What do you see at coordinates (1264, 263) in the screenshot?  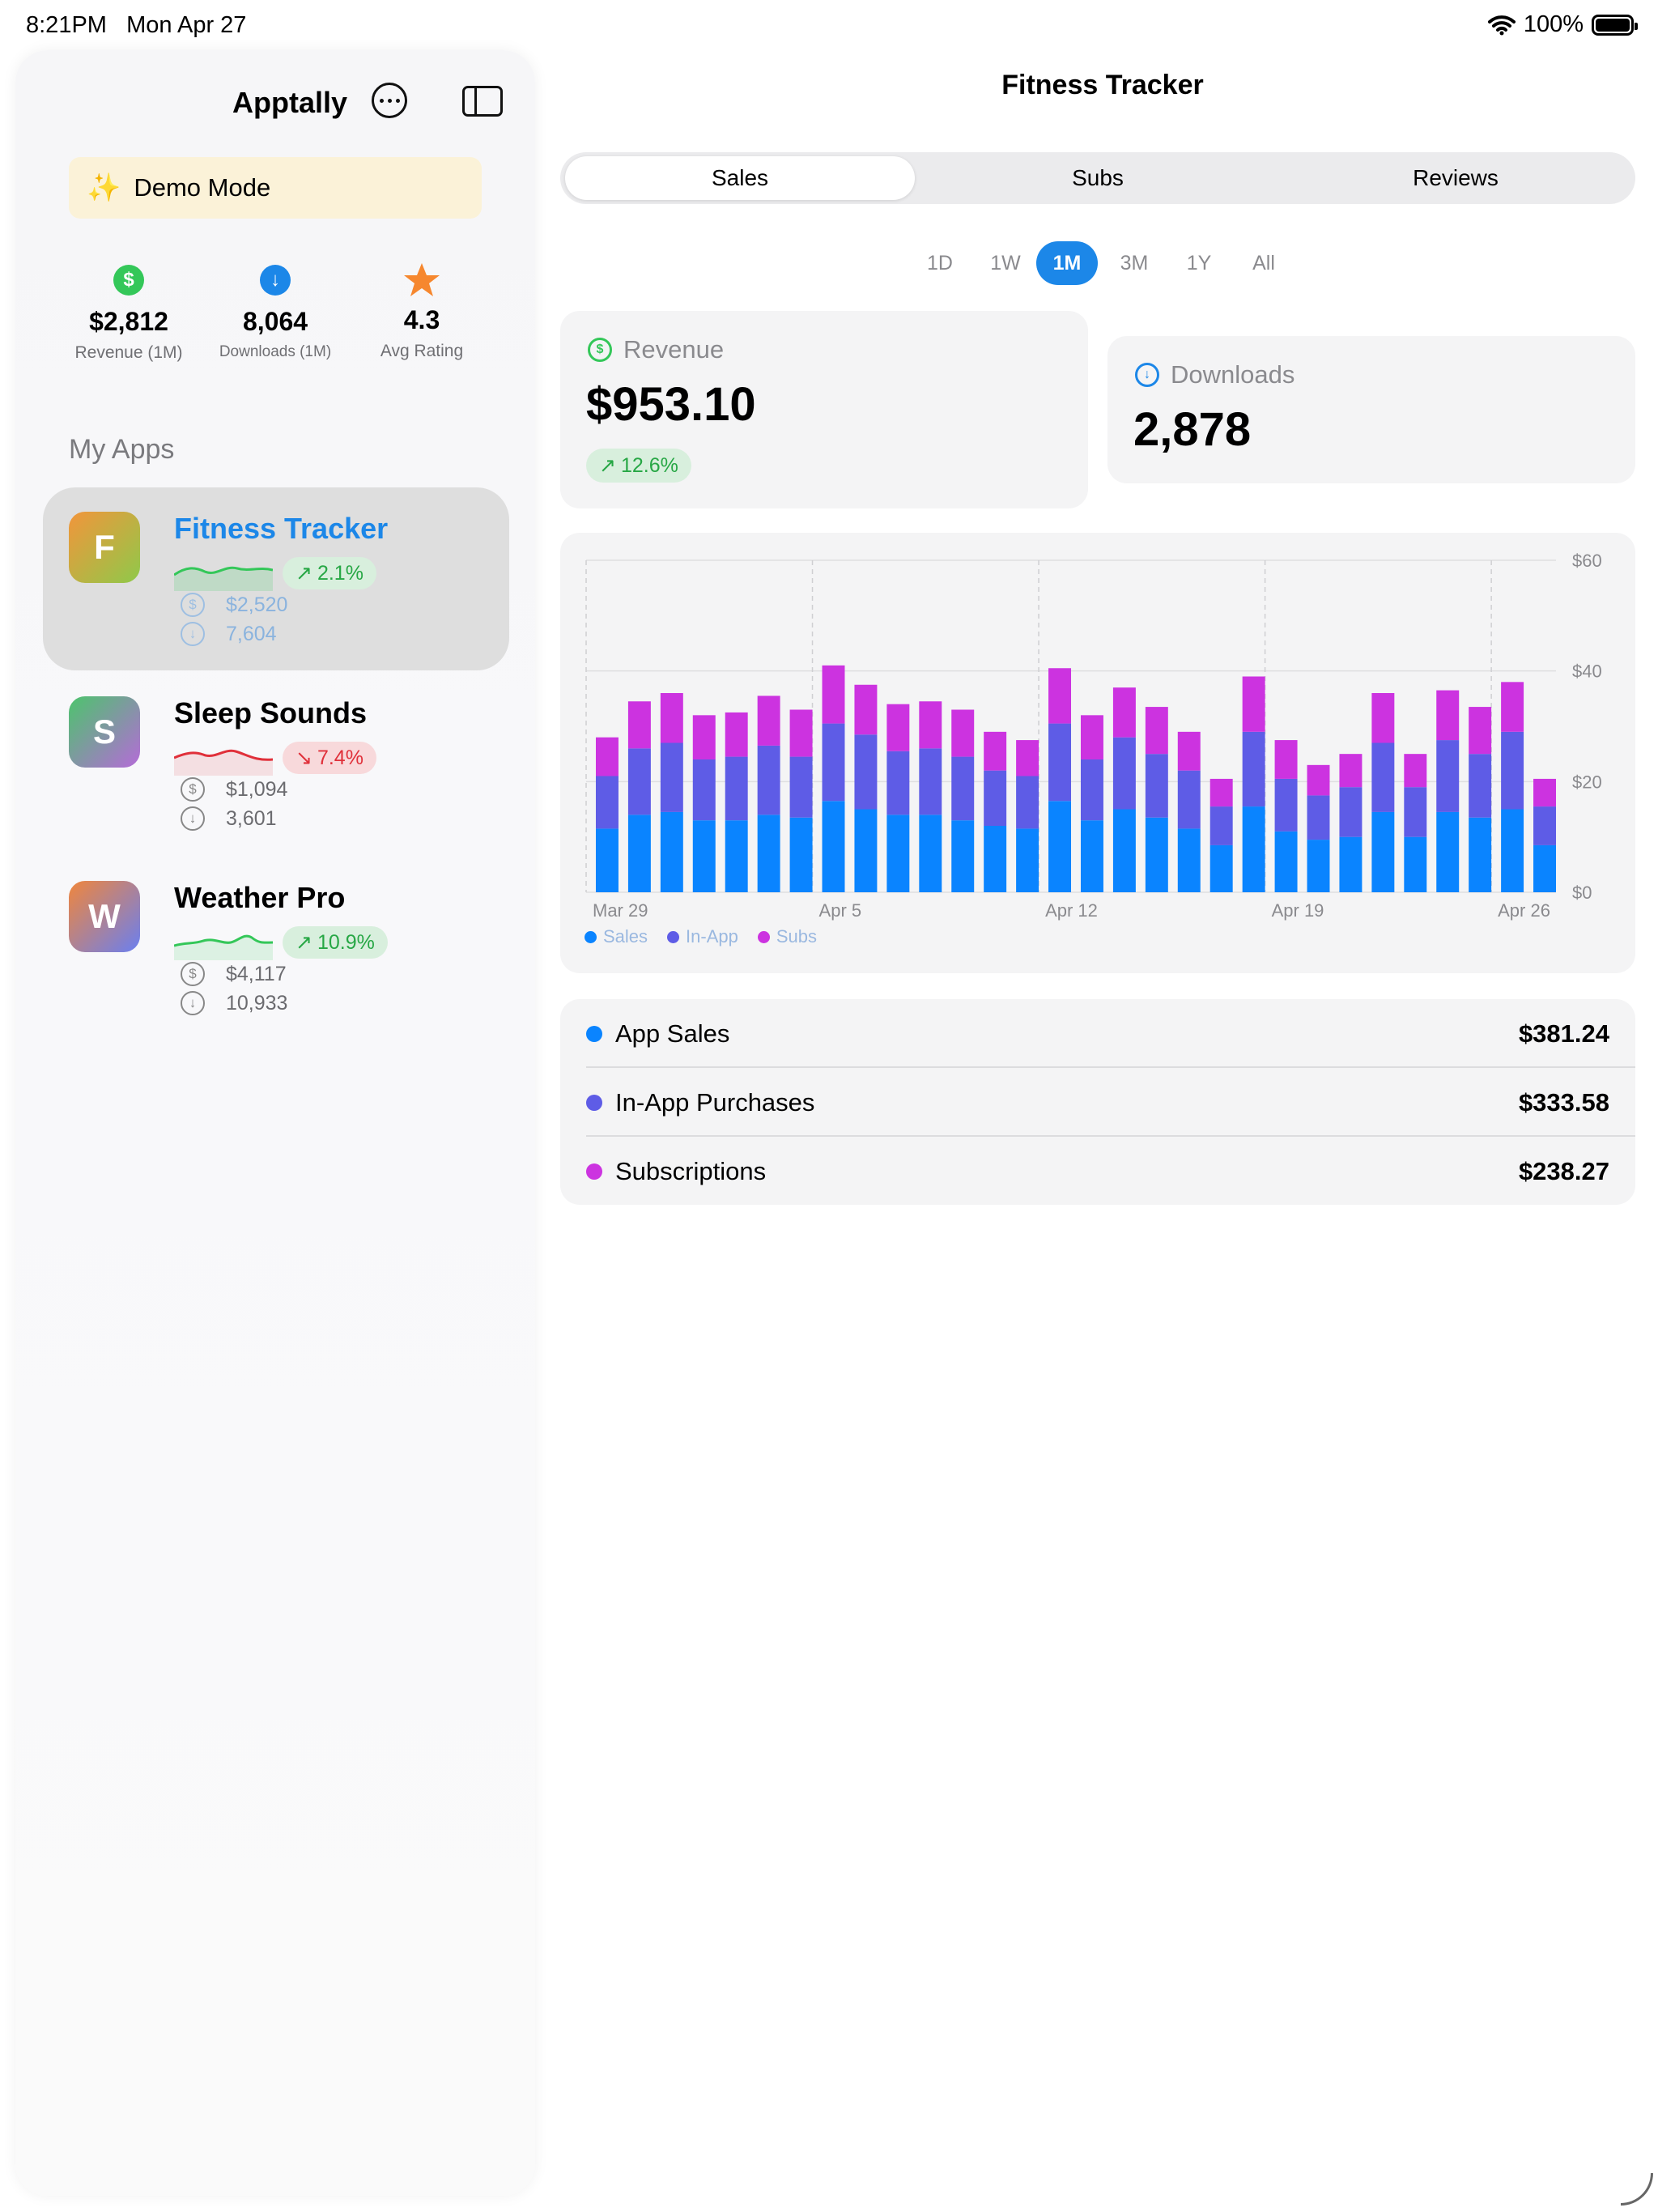 I see `range-all: All` at bounding box center [1264, 263].